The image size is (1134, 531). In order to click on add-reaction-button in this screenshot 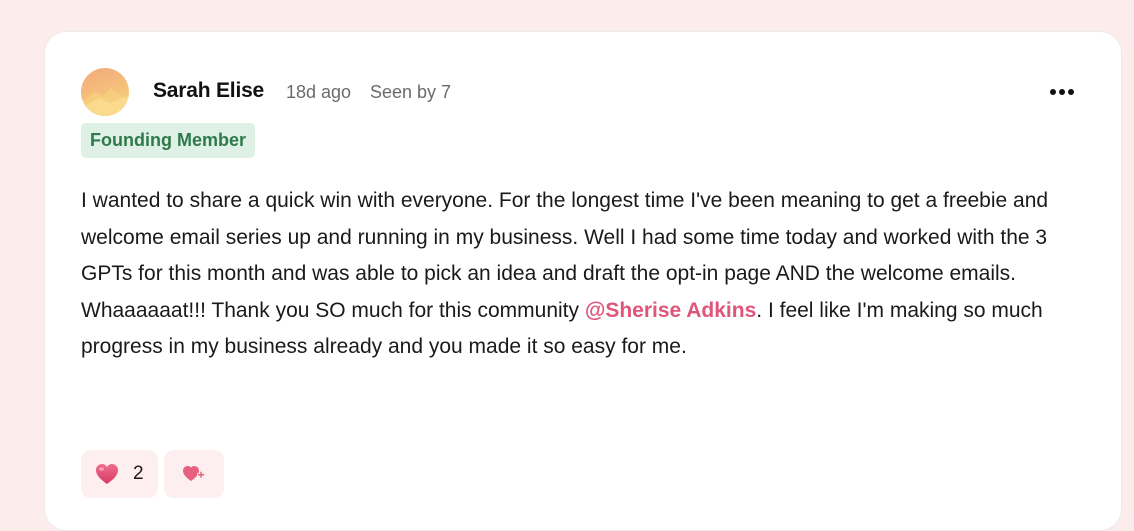, I will do `click(194, 474)`.